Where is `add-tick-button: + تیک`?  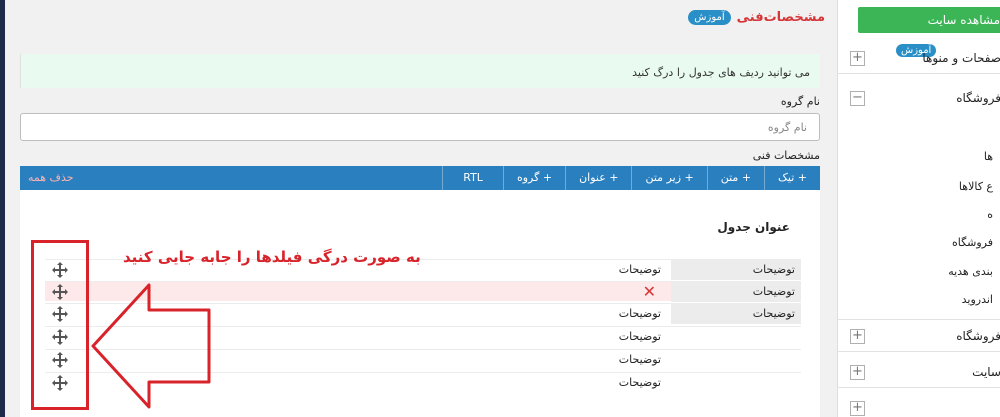 add-tick-button: + تیک is located at coordinates (792, 178).